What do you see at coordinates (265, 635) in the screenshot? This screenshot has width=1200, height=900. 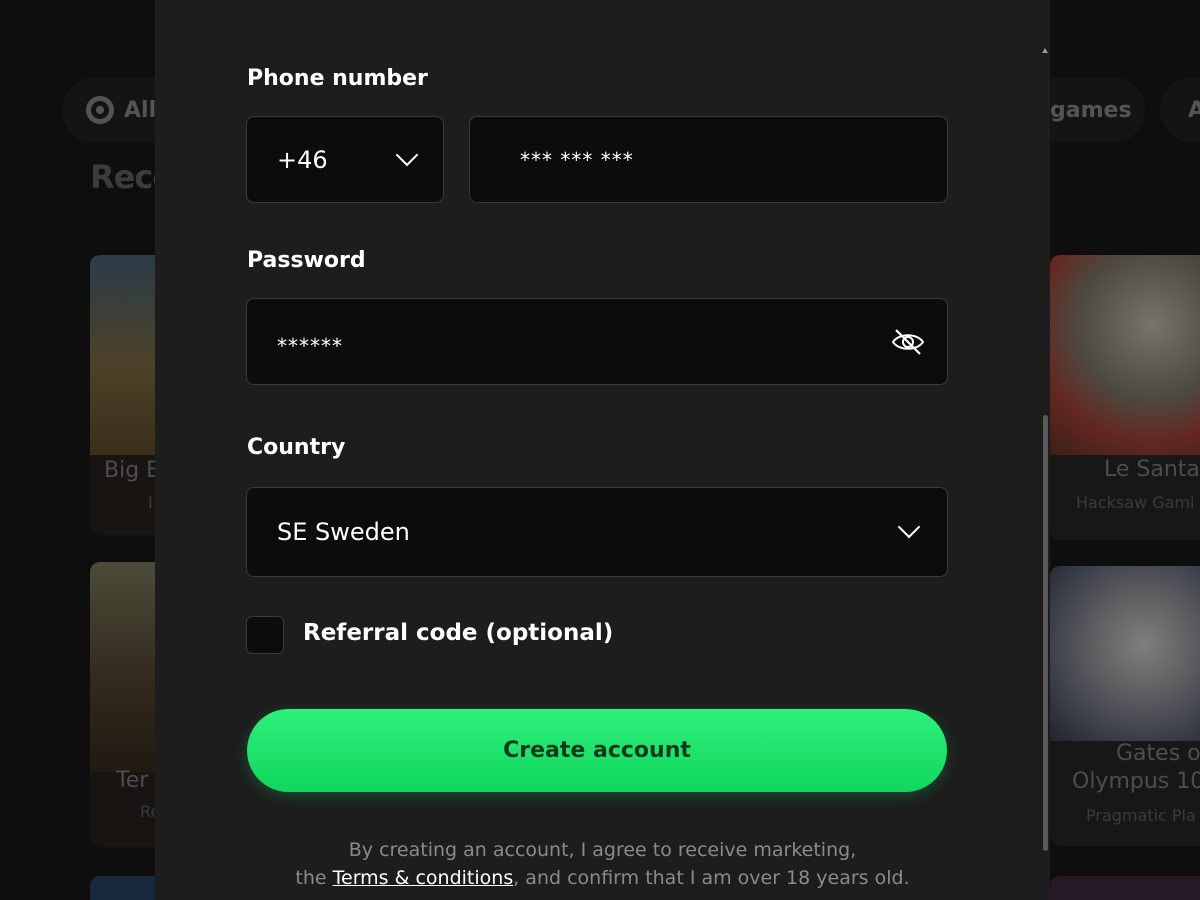 I see `referral-checkbox` at bounding box center [265, 635].